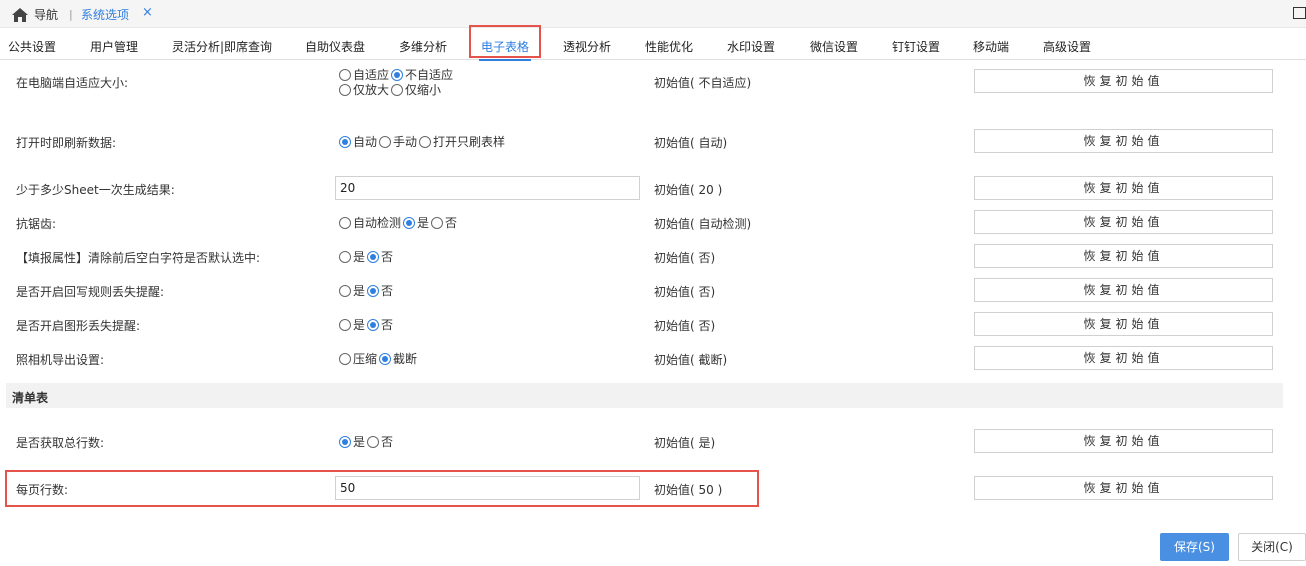 Image resolution: width=1306 pixels, height=566 pixels. I want to click on close-button: 关闭(C), so click(1272, 547).